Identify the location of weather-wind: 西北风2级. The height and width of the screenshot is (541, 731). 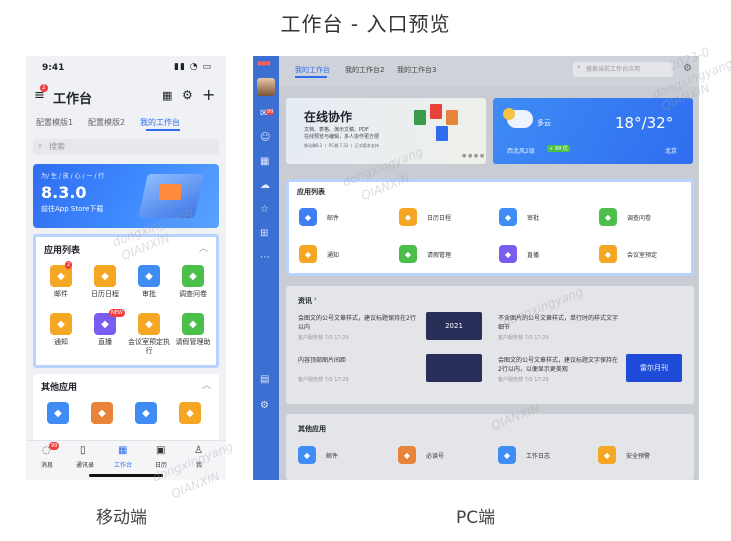
(521, 151).